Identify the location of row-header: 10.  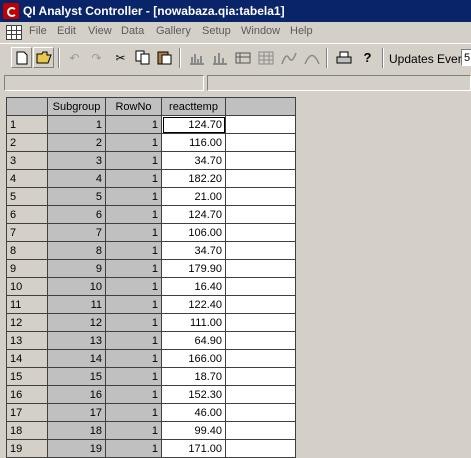
(27, 286).